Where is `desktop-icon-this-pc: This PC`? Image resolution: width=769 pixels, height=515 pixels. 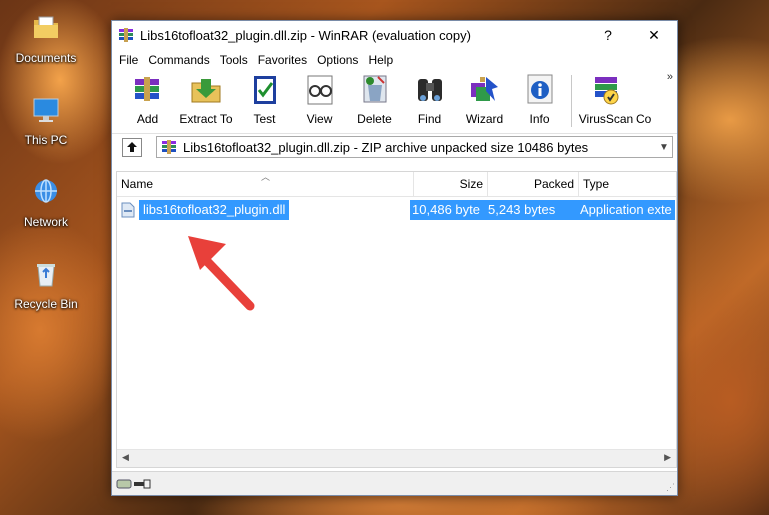 desktop-icon-this-pc: This PC is located at coordinates (46, 120).